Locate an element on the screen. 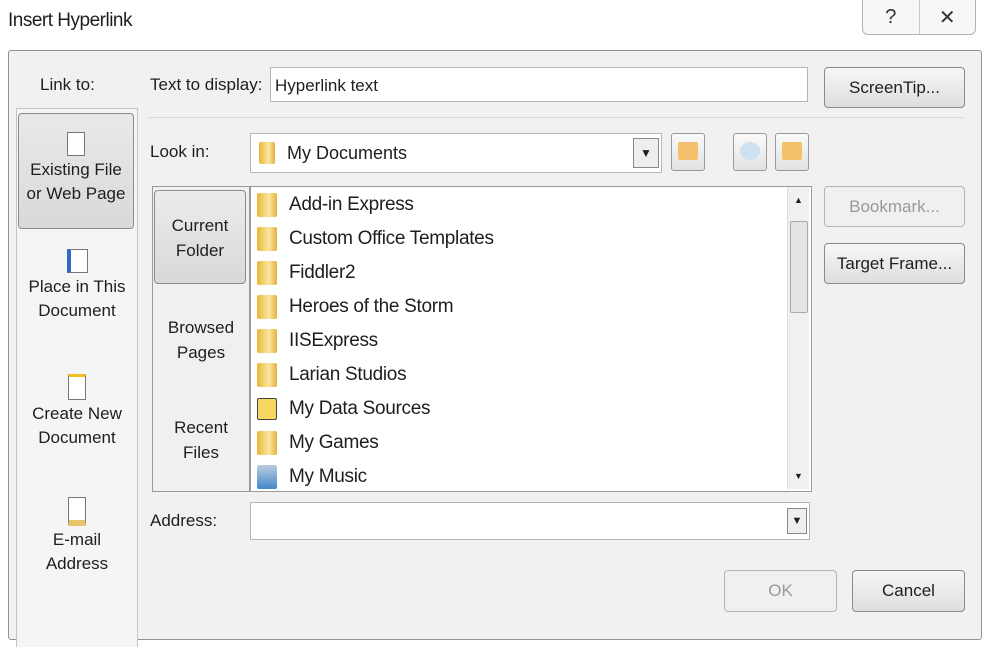 This screenshot has height=647, width=988. file-list-item: Larian Studios is located at coordinates (332, 375).